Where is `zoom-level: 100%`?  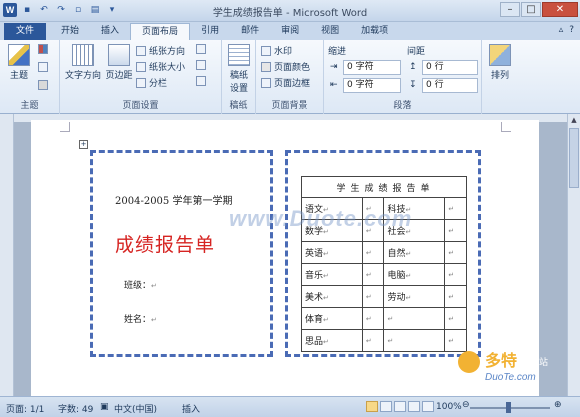
zoom-level: 100% is located at coordinates (449, 407).